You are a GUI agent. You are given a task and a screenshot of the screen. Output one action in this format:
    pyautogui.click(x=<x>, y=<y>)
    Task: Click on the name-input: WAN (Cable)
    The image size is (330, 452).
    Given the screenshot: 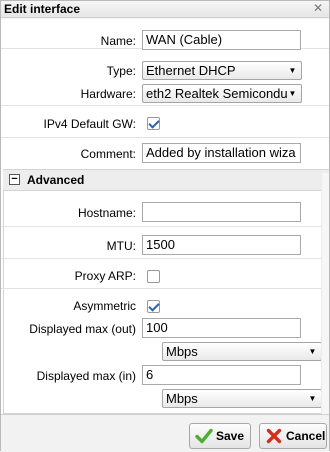 What is the action you would take?
    pyautogui.click(x=221, y=40)
    